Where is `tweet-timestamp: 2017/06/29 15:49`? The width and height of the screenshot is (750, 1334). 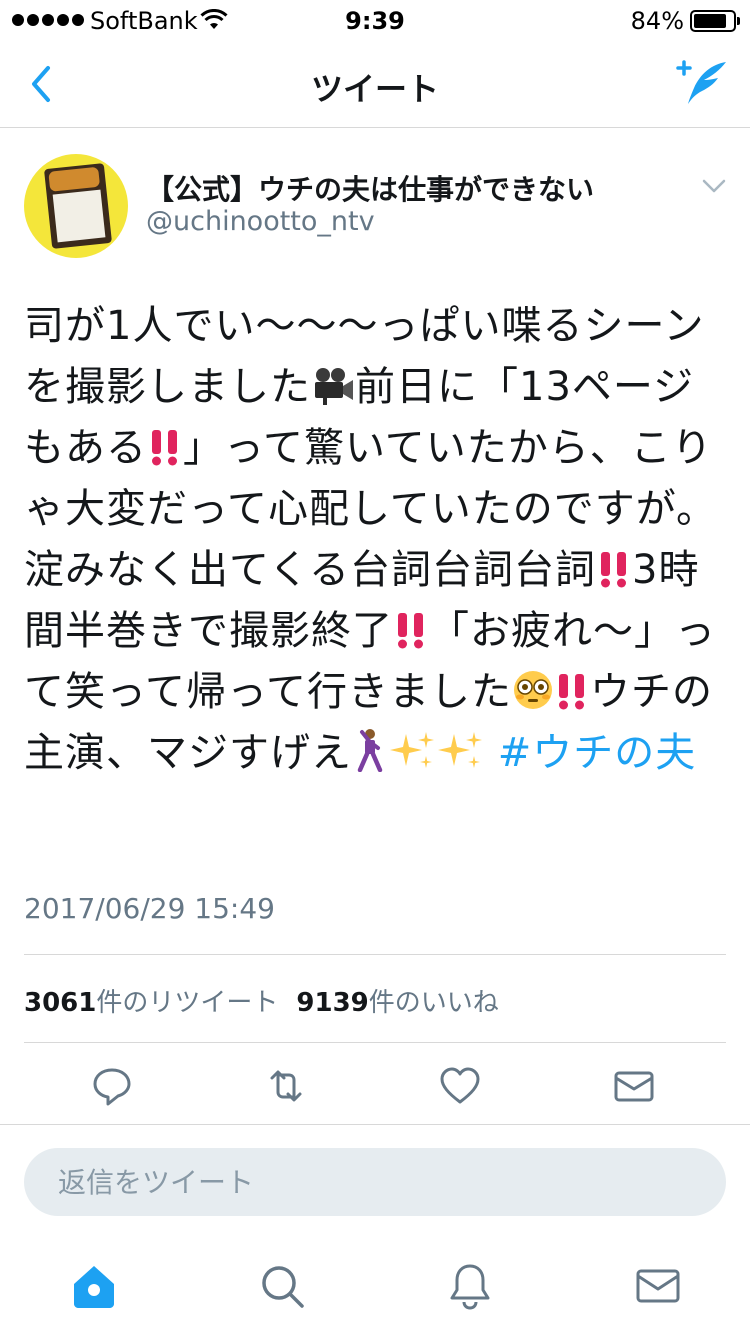 tweet-timestamp: 2017/06/29 15:49 is located at coordinates (149, 908).